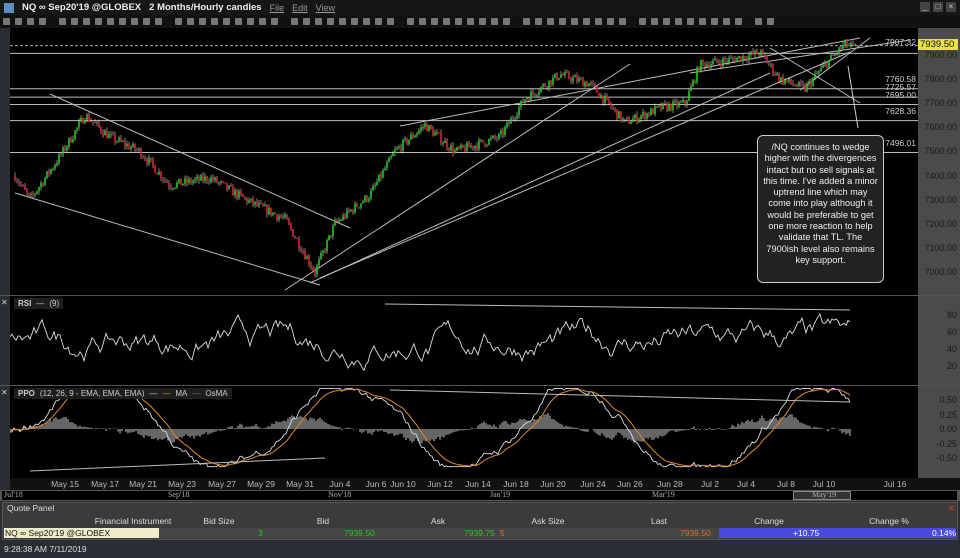 This screenshot has width=960, height=558. What do you see at coordinates (438, 521) in the screenshot?
I see `column-header: Ask` at bounding box center [438, 521].